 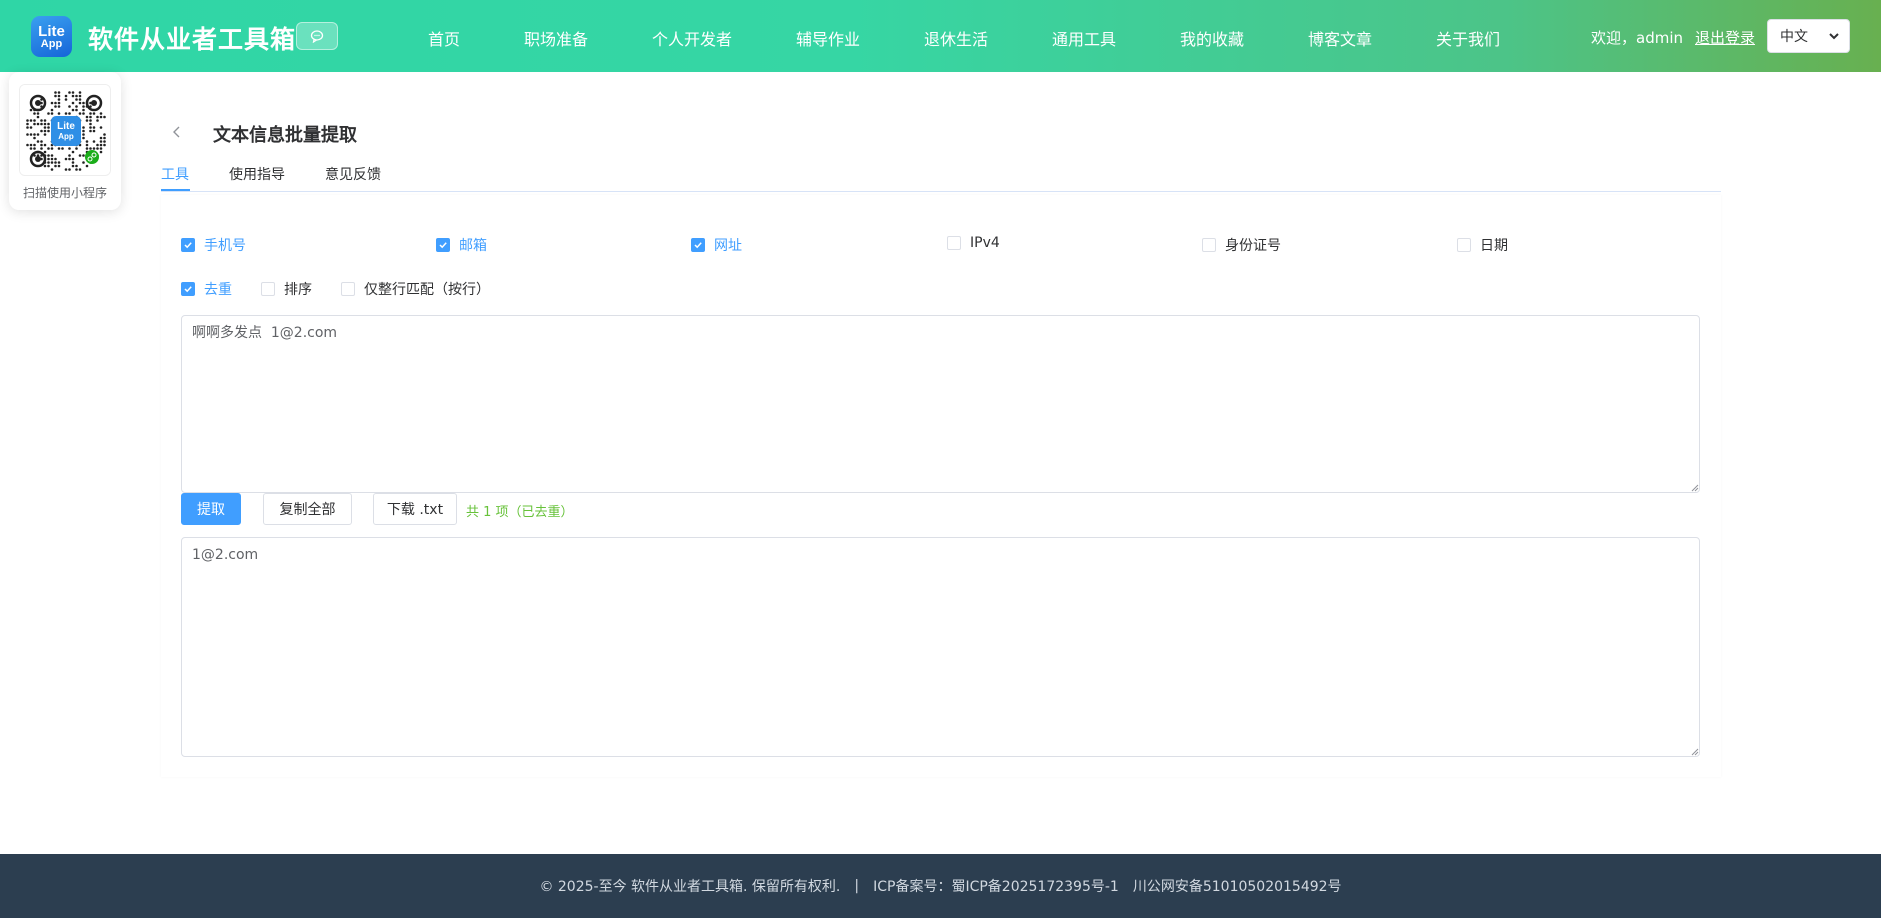 I want to click on checkbox-id-number: 身份证号, so click(x=1241, y=245).